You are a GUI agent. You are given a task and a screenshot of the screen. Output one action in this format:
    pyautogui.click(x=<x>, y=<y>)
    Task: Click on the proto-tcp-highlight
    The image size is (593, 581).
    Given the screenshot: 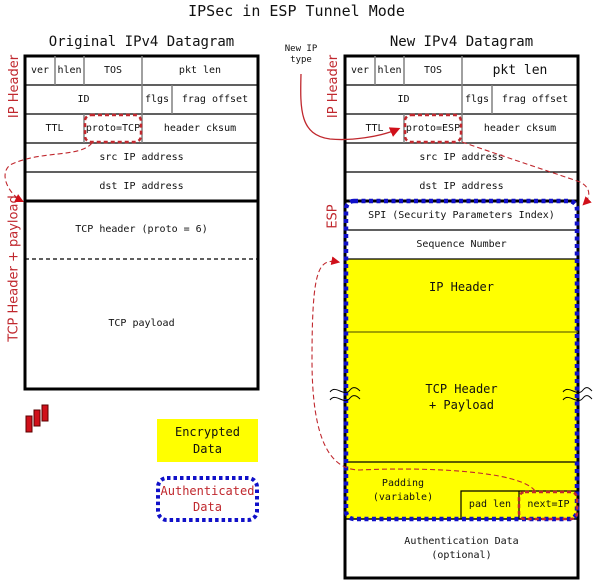 What is the action you would take?
    pyautogui.click(x=113, y=128)
    